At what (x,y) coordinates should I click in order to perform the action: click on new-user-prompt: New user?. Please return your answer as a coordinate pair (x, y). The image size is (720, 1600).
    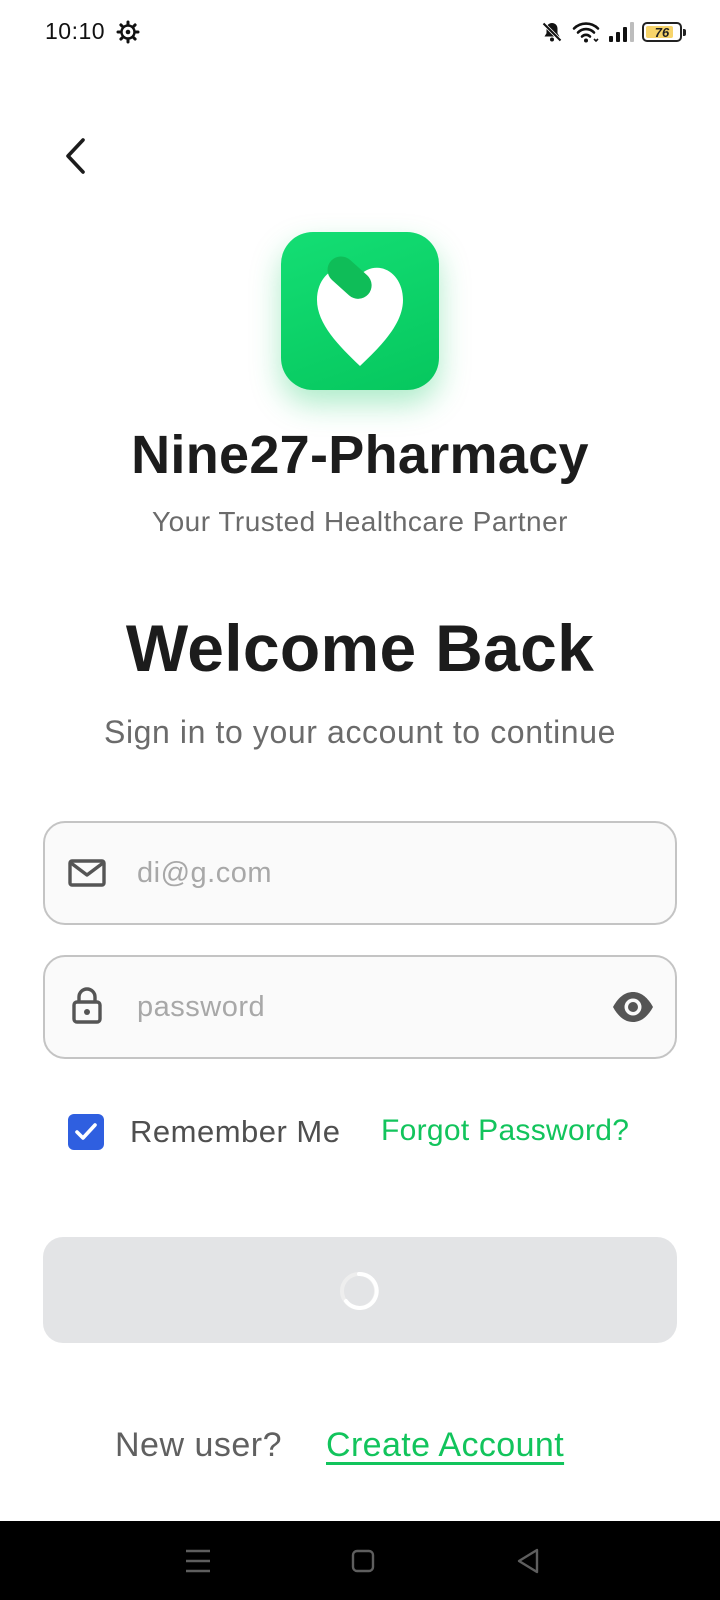
    Looking at the image, I should click on (199, 1445).